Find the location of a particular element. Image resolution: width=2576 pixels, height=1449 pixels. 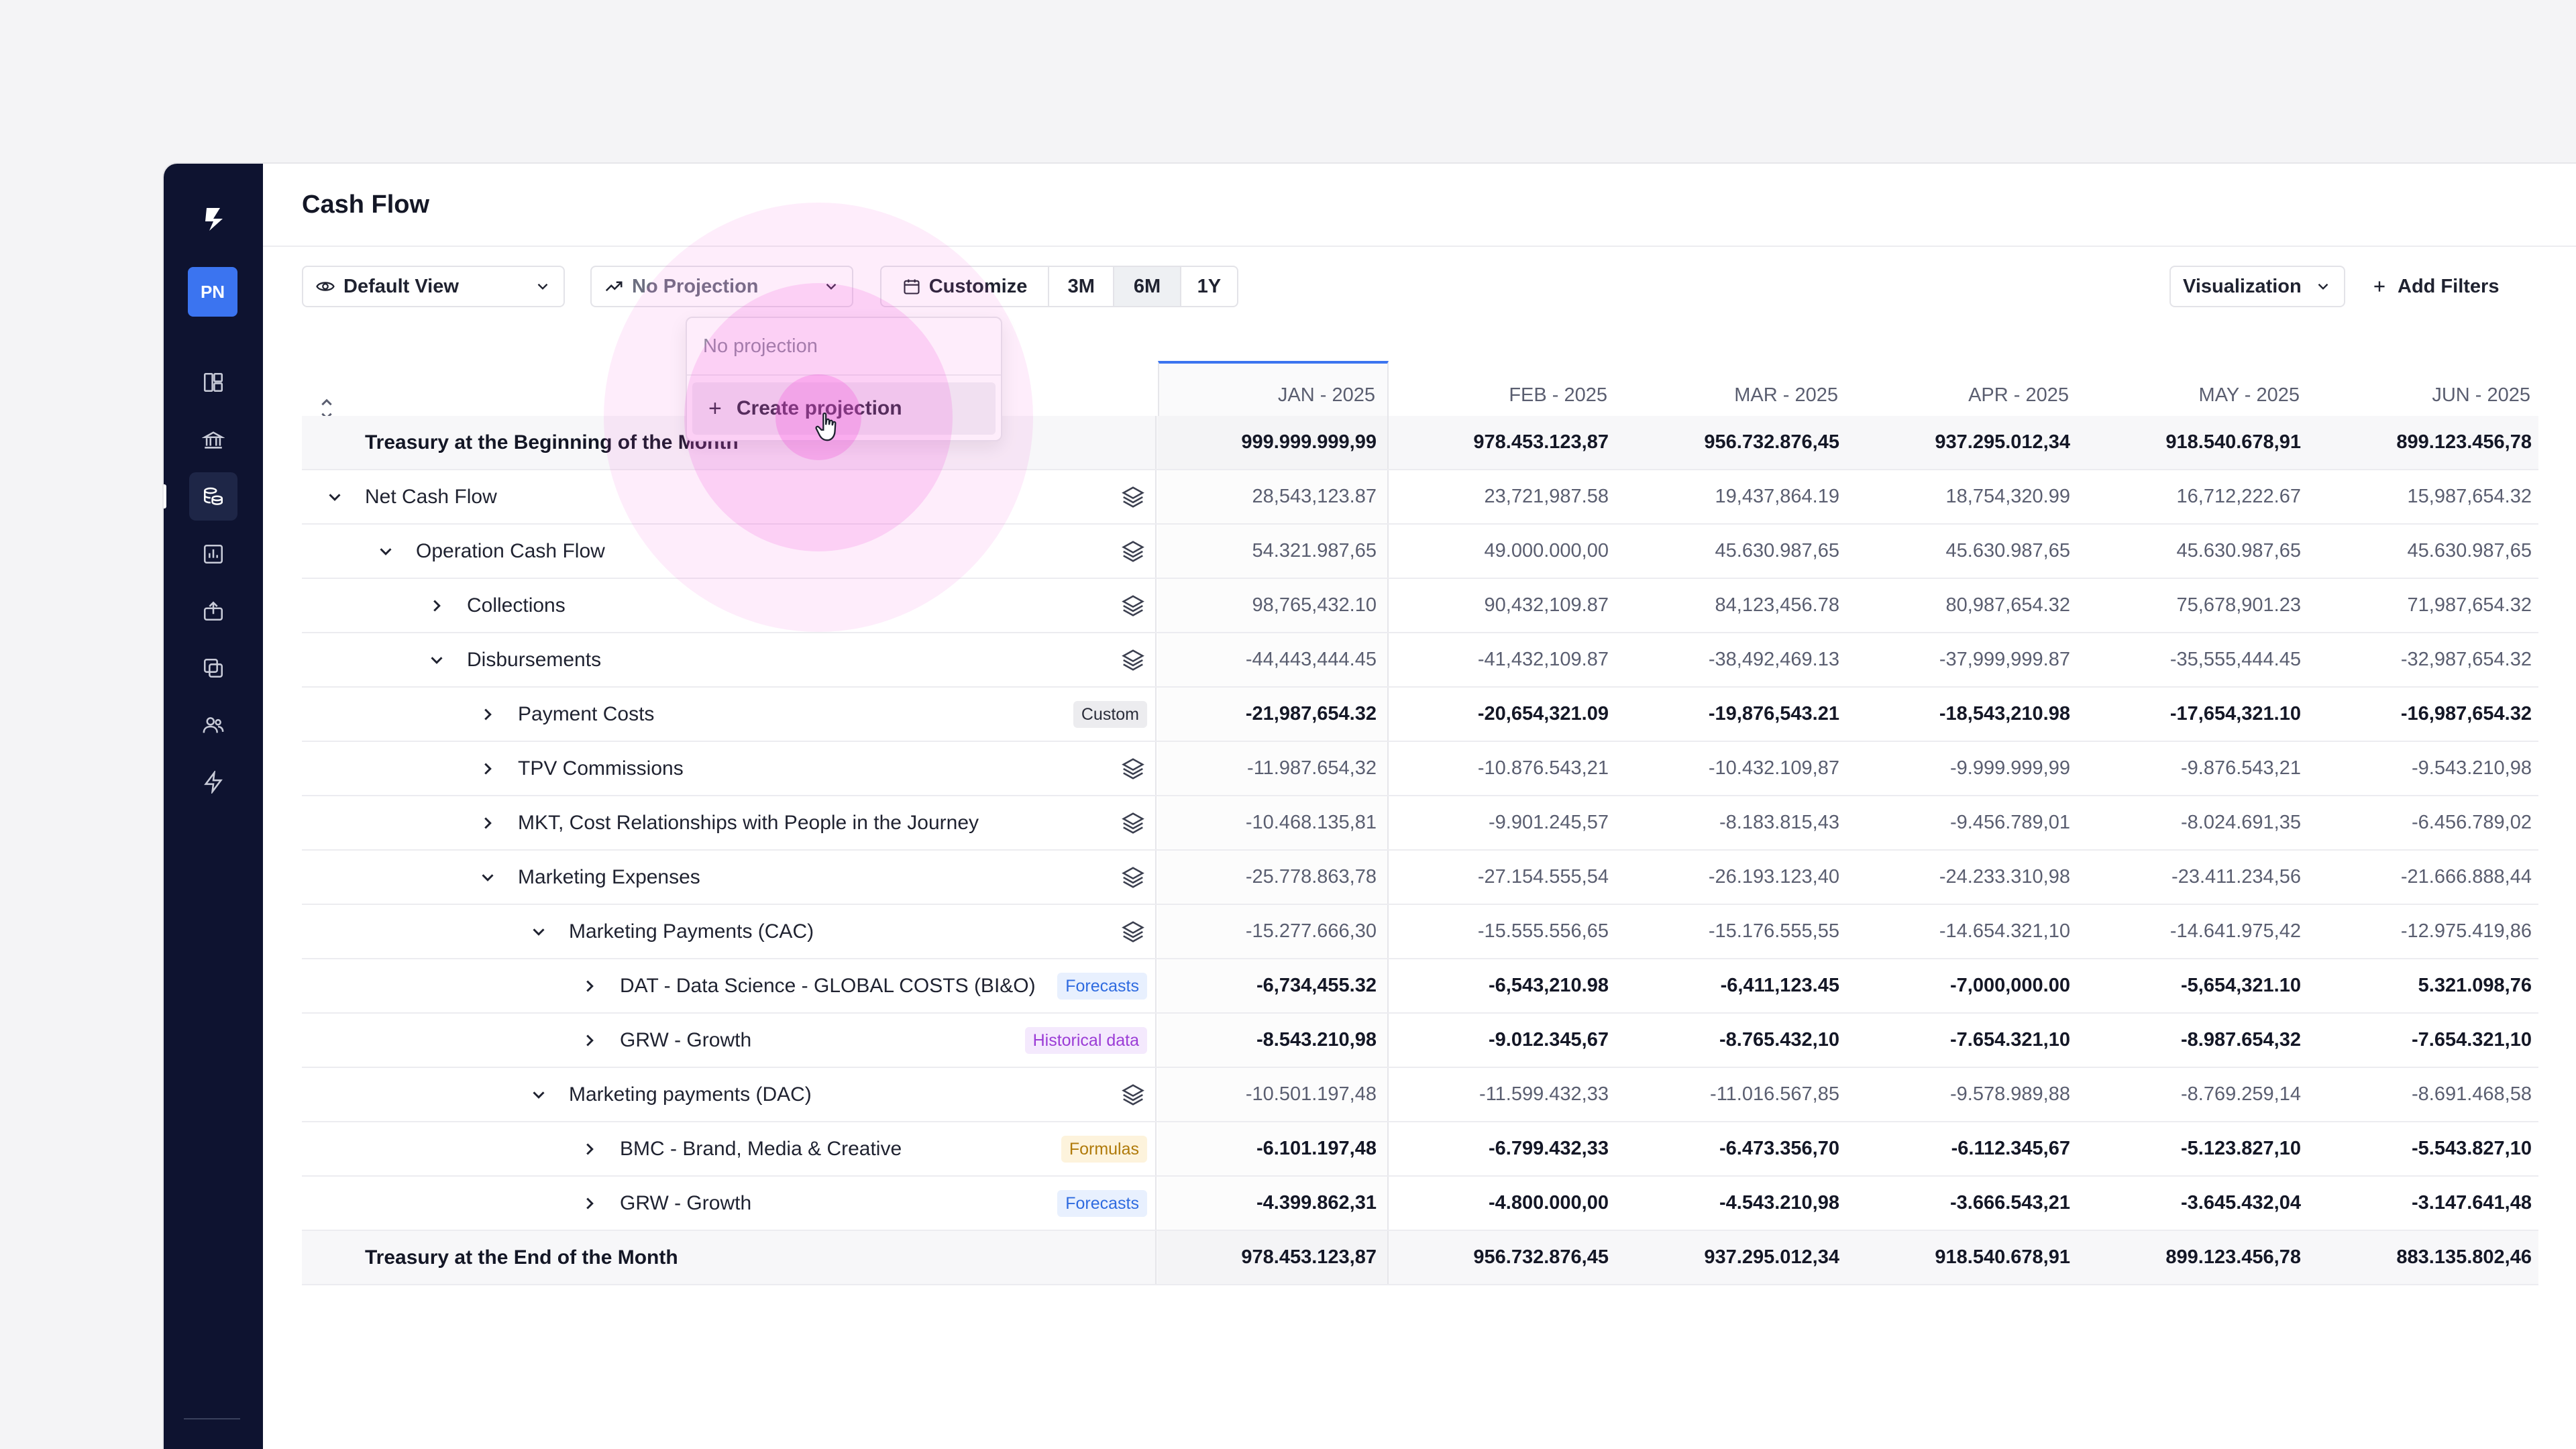

table-cell: -14.641.975,42 is located at coordinates (2196, 931).